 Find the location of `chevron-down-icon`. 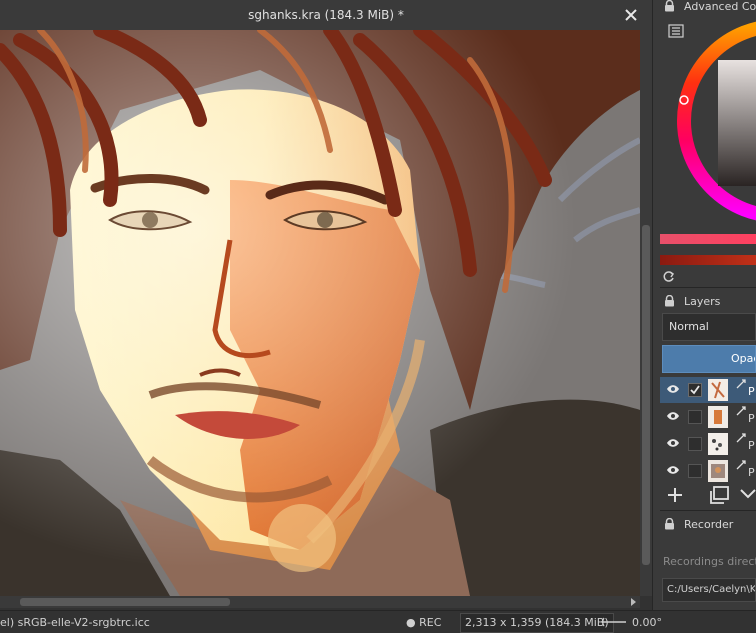

chevron-down-icon is located at coordinates (748, 494).